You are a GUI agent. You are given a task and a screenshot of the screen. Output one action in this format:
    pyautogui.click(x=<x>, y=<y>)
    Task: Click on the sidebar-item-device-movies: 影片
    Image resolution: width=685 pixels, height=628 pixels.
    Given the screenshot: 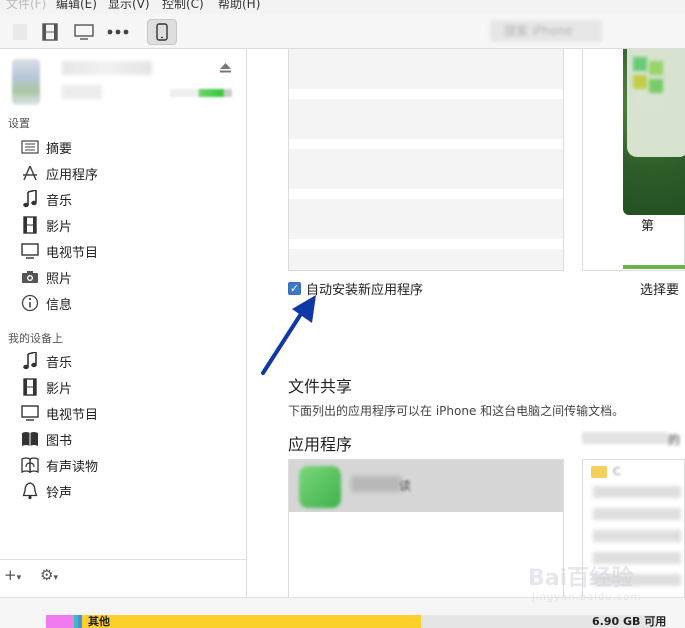 What is the action you would take?
    pyautogui.click(x=46, y=387)
    